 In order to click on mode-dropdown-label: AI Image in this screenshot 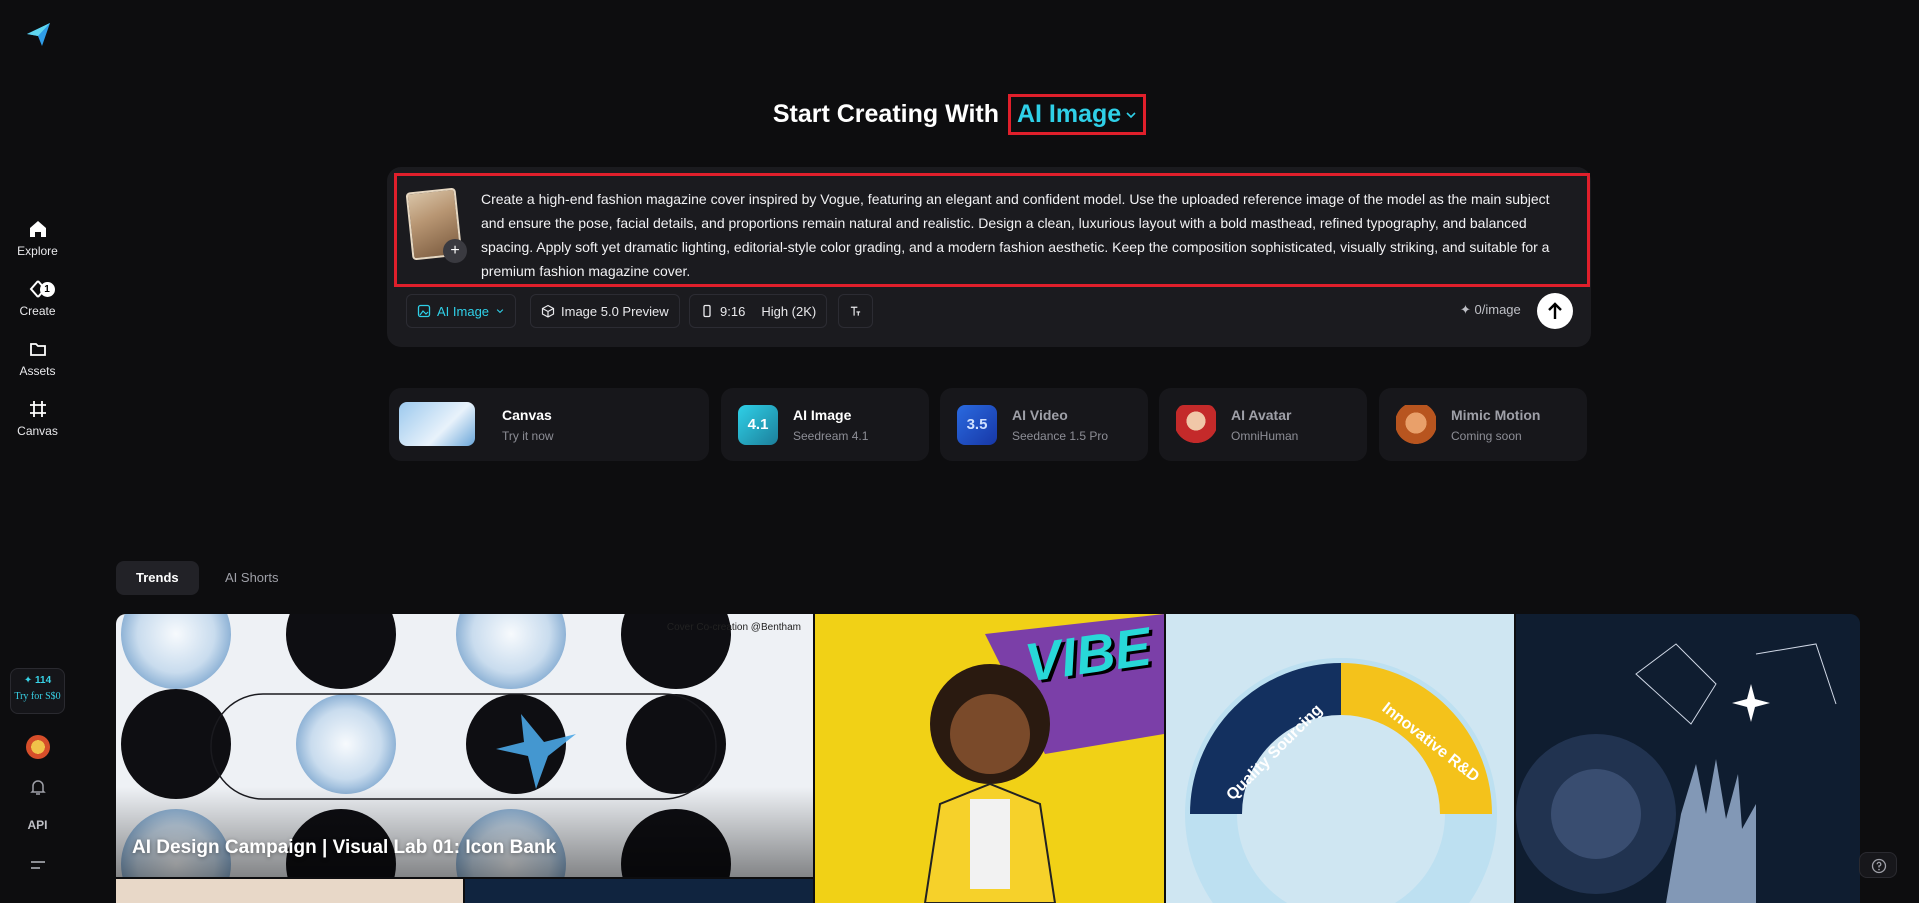, I will do `click(463, 311)`.